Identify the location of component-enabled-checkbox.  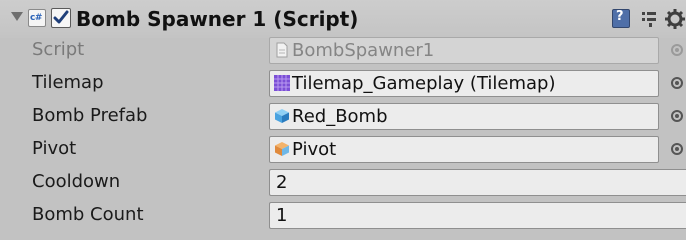
(61, 18).